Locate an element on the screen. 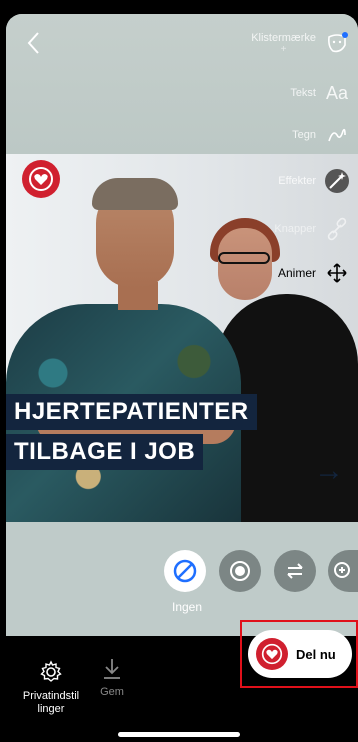 This screenshot has height=742, width=358. share-now-button: Del nu is located at coordinates (300, 654).